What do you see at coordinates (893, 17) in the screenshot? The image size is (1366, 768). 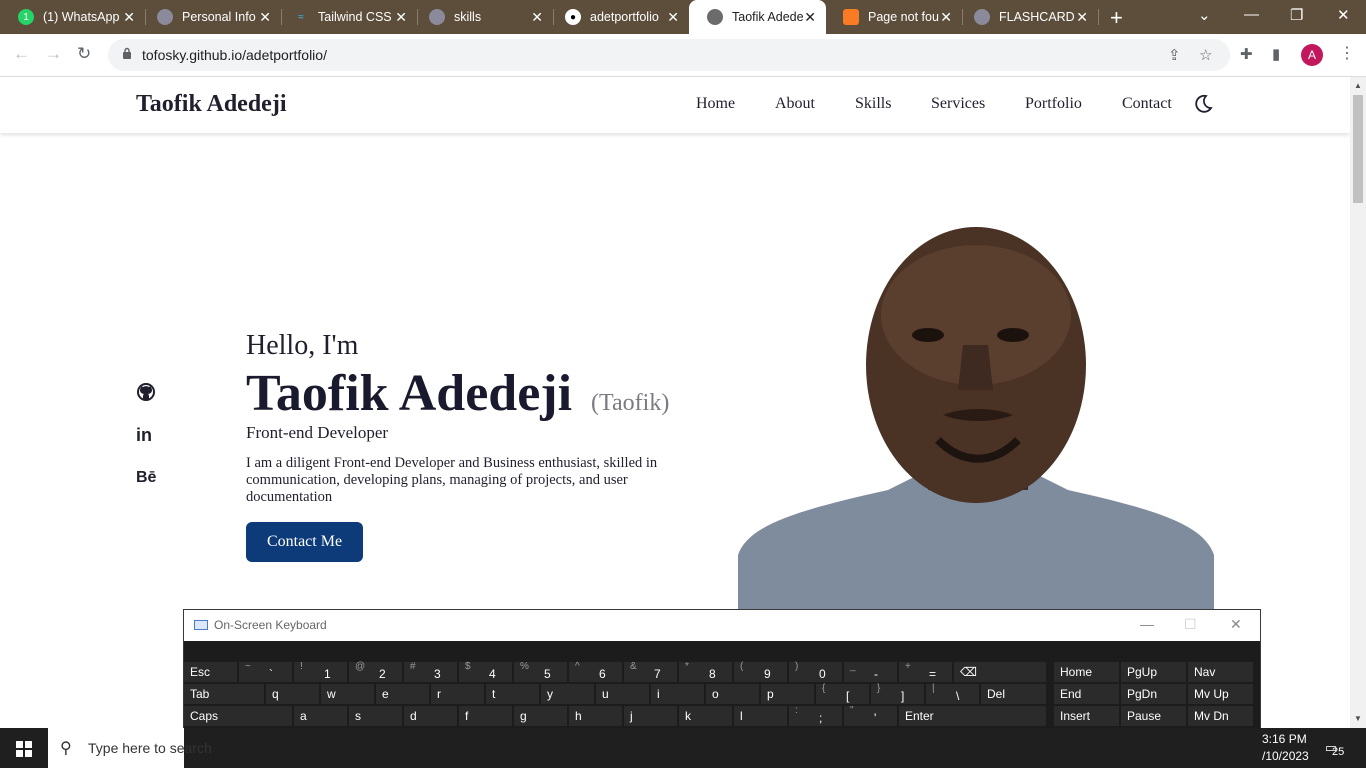 I see `tab-page-not-found: Page not fou ✕` at bounding box center [893, 17].